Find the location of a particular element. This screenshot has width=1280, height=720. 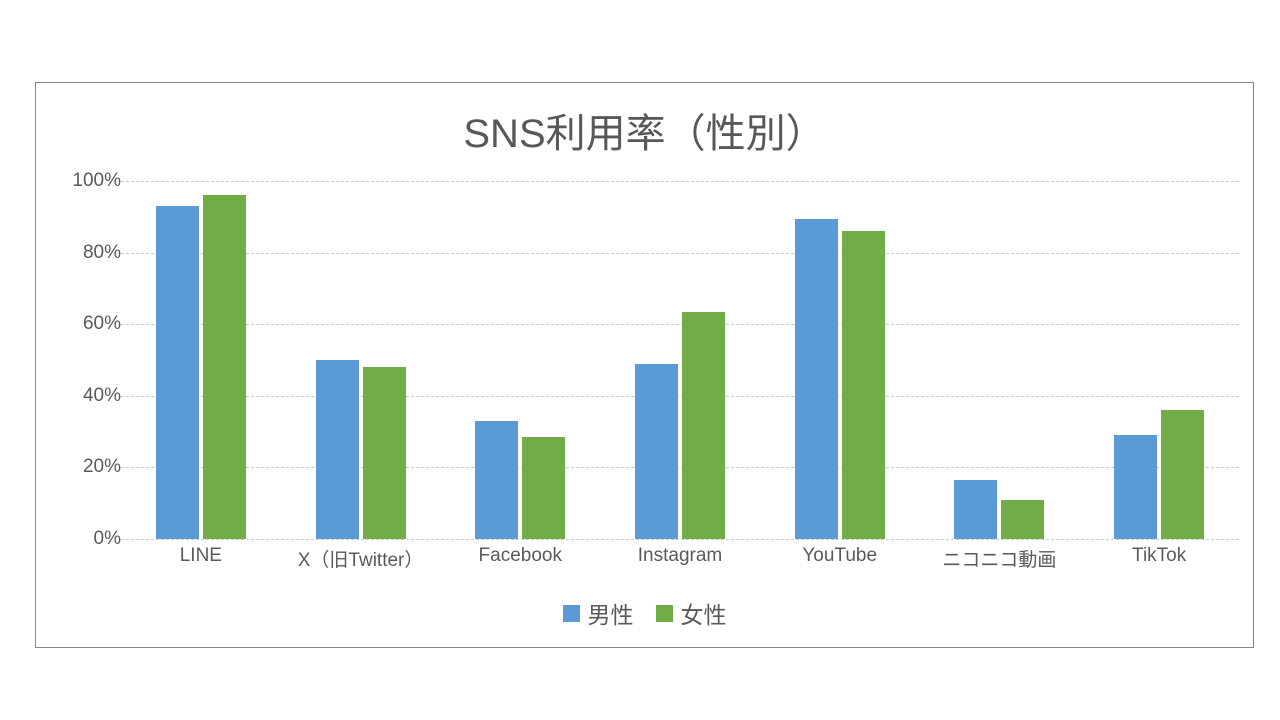

y-axis-tick-label: 40% is located at coordinates (101, 395).